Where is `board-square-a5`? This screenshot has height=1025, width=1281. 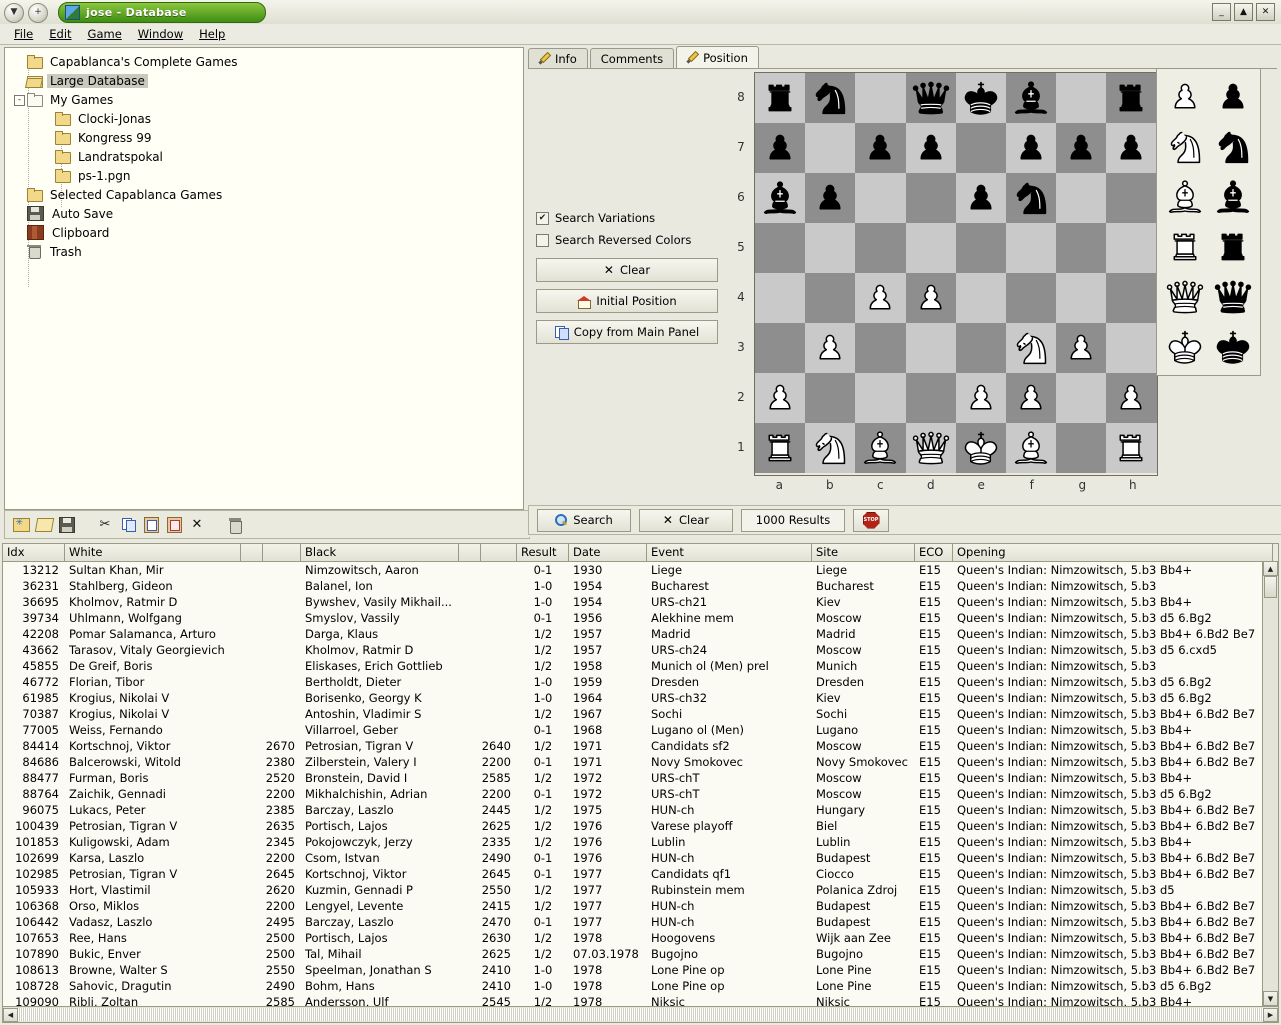 board-square-a5 is located at coordinates (780, 248).